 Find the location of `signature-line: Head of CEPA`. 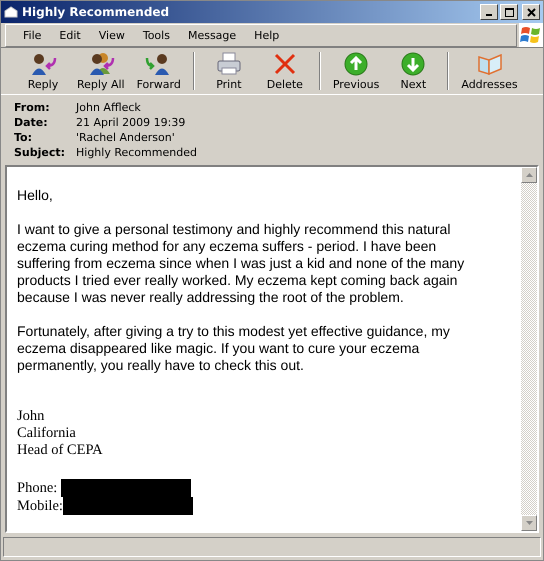

signature-line: Head of CEPA is located at coordinates (60, 450).